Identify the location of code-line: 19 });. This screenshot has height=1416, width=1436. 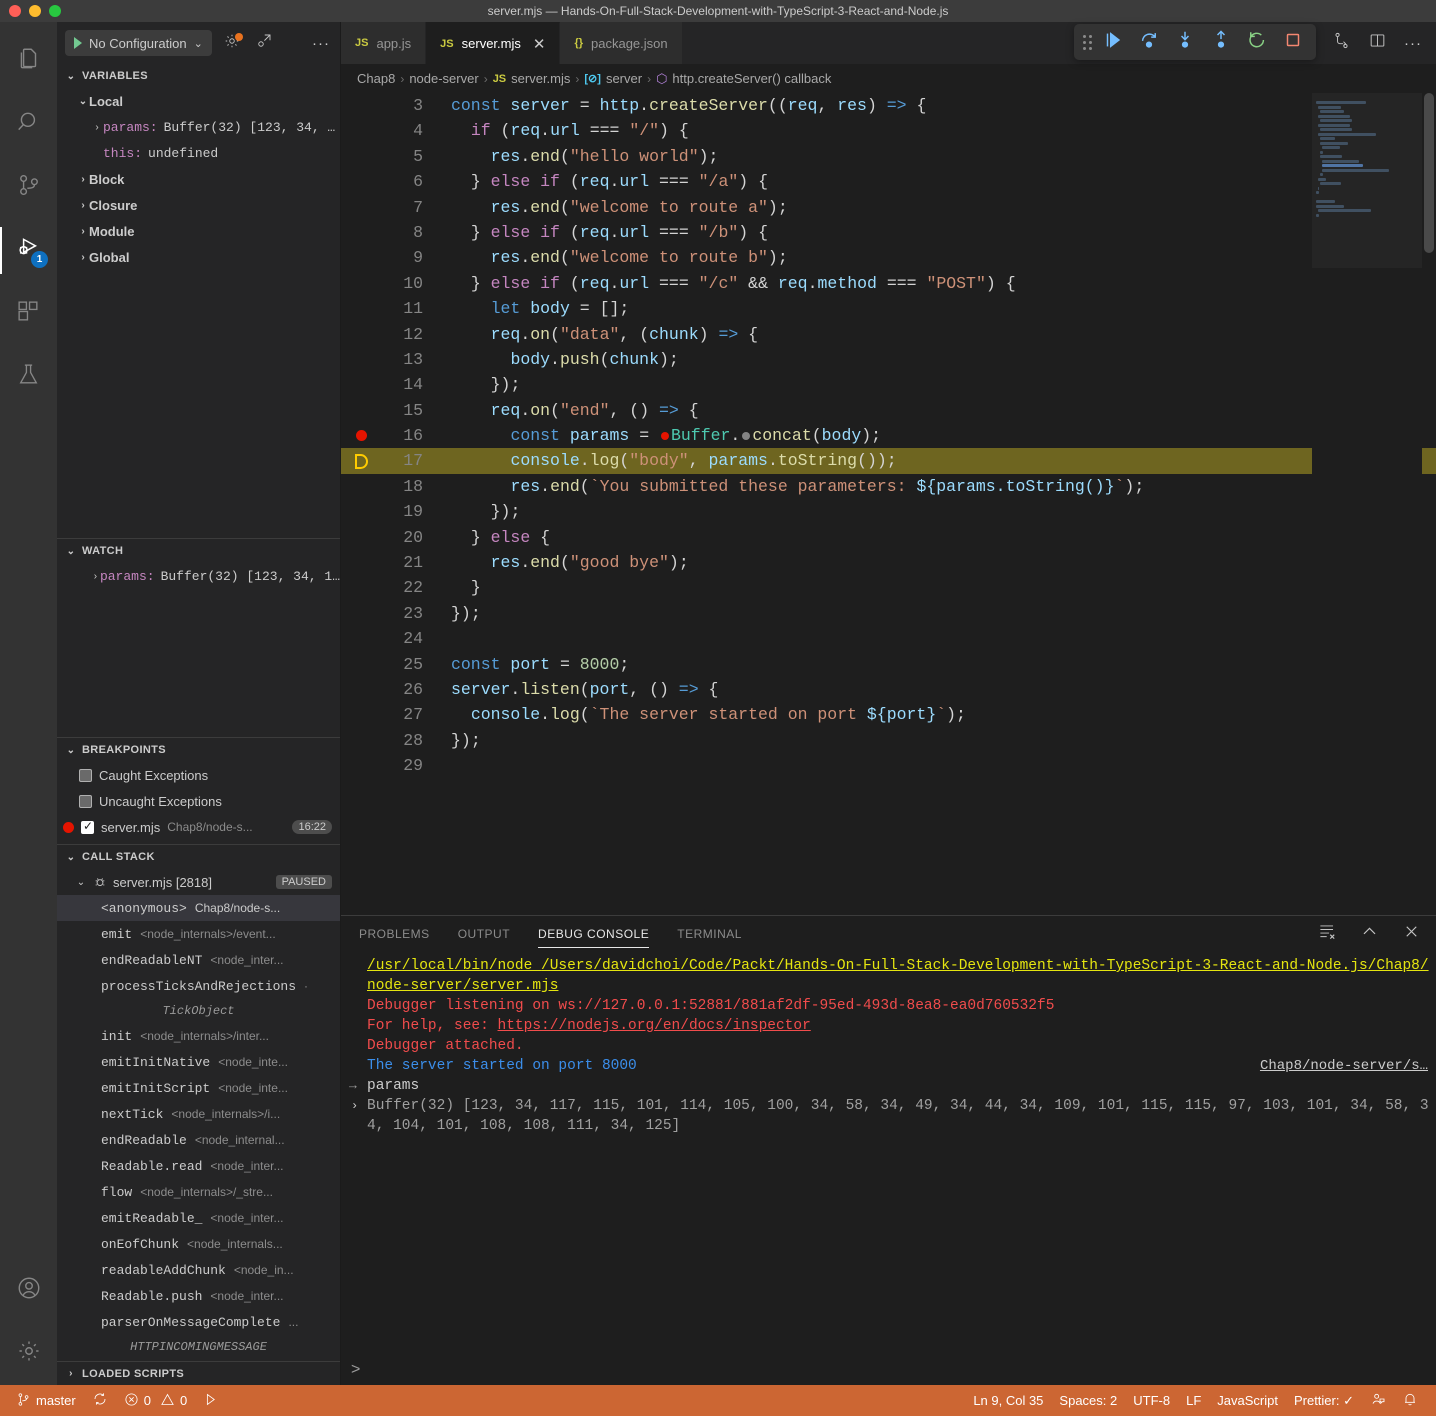
(888, 511).